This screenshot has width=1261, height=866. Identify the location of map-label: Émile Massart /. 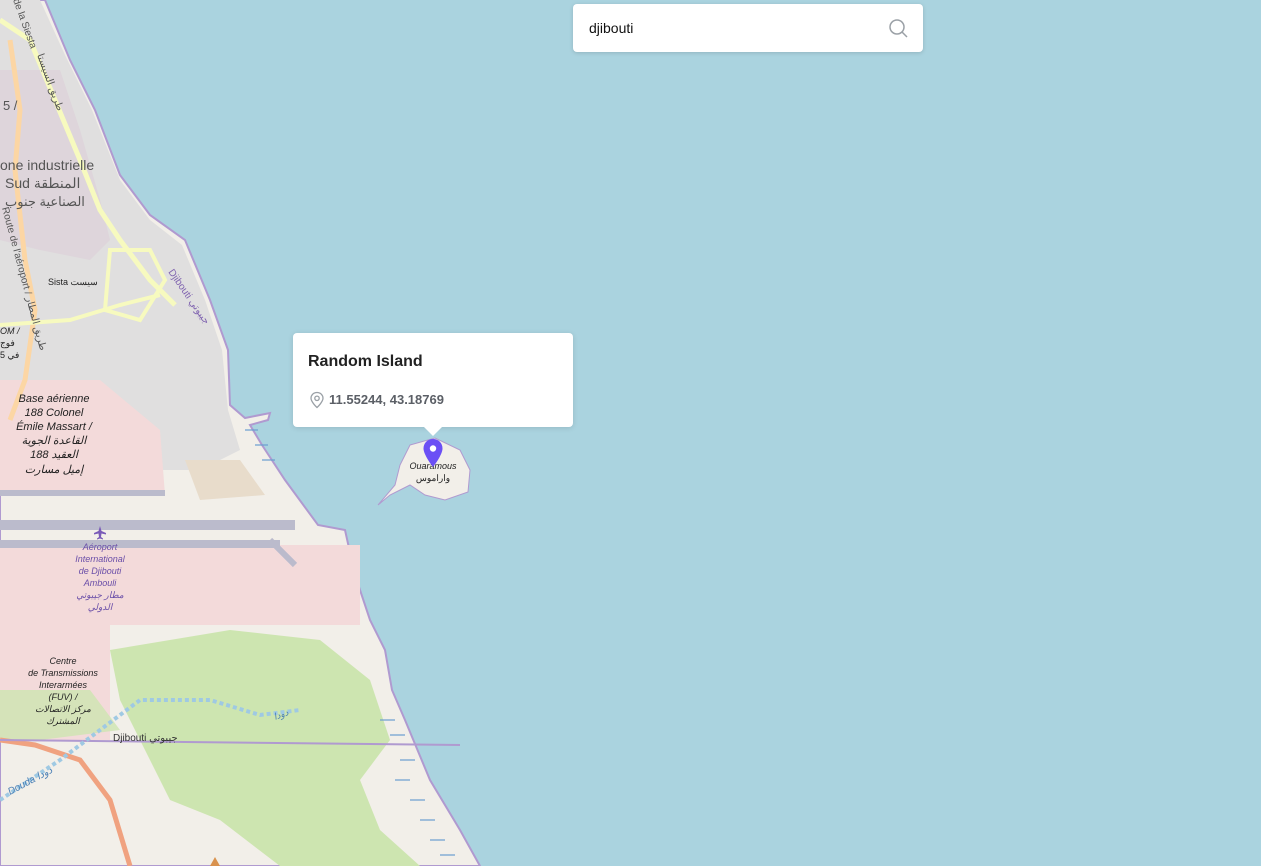
(54, 426).